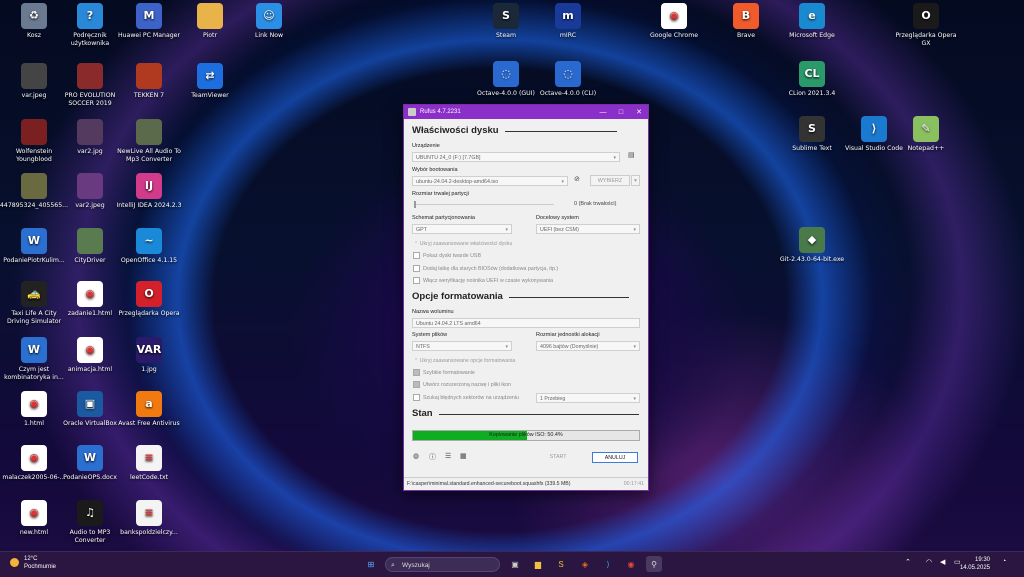 The width and height of the screenshot is (1024, 577). What do you see at coordinates (812, 245) in the screenshot?
I see `desktop-icon-git-installer: ◆ Git-2.43.0-64-bit.exe` at bounding box center [812, 245].